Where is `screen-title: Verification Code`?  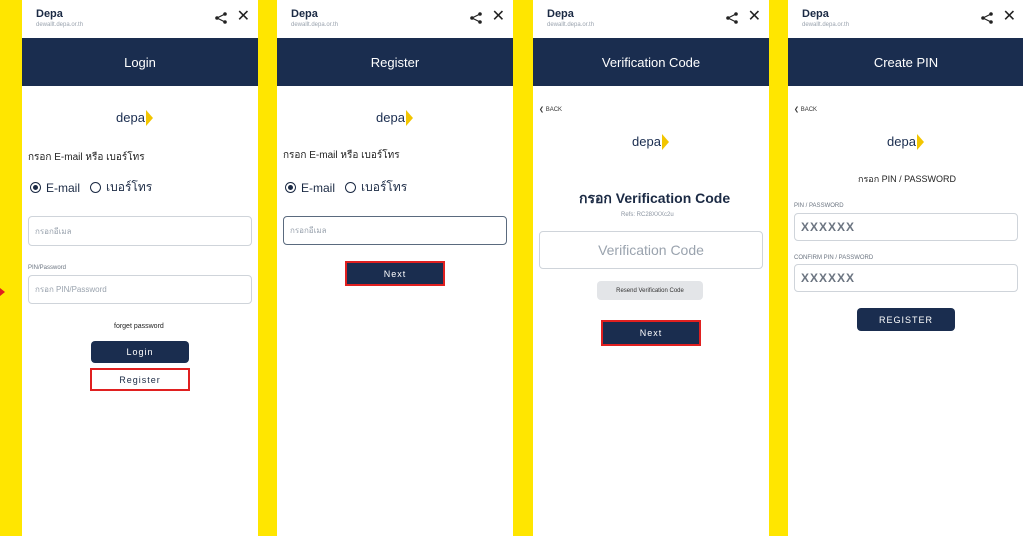
screen-title: Verification Code is located at coordinates (651, 62).